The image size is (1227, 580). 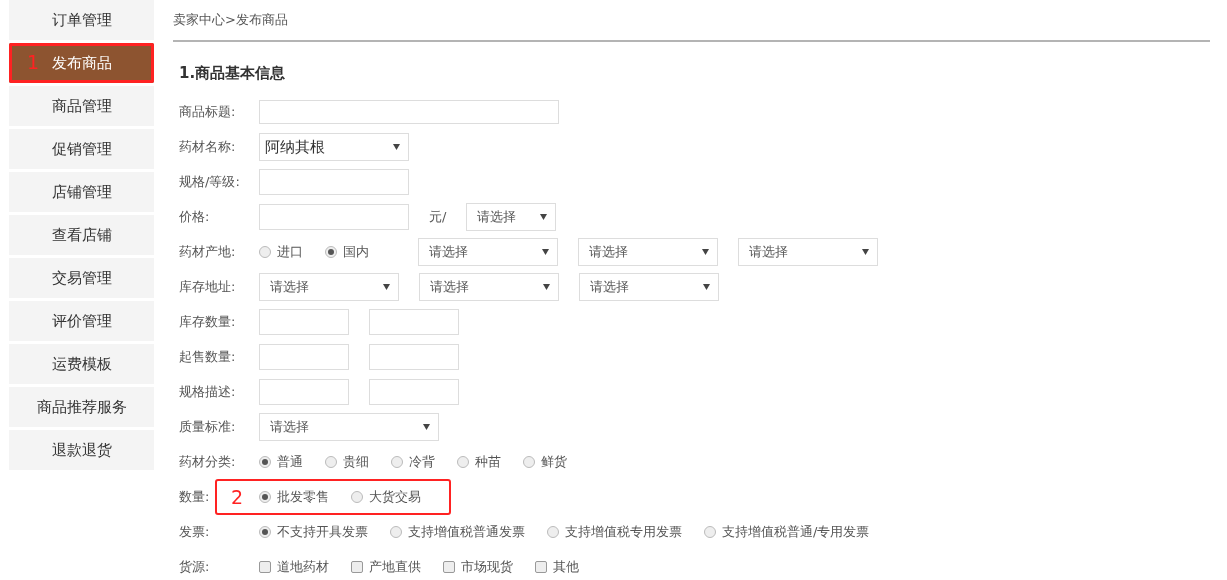 What do you see at coordinates (231, 20) in the screenshot?
I see `breadcrumb: 卖家中心>发布商品` at bounding box center [231, 20].